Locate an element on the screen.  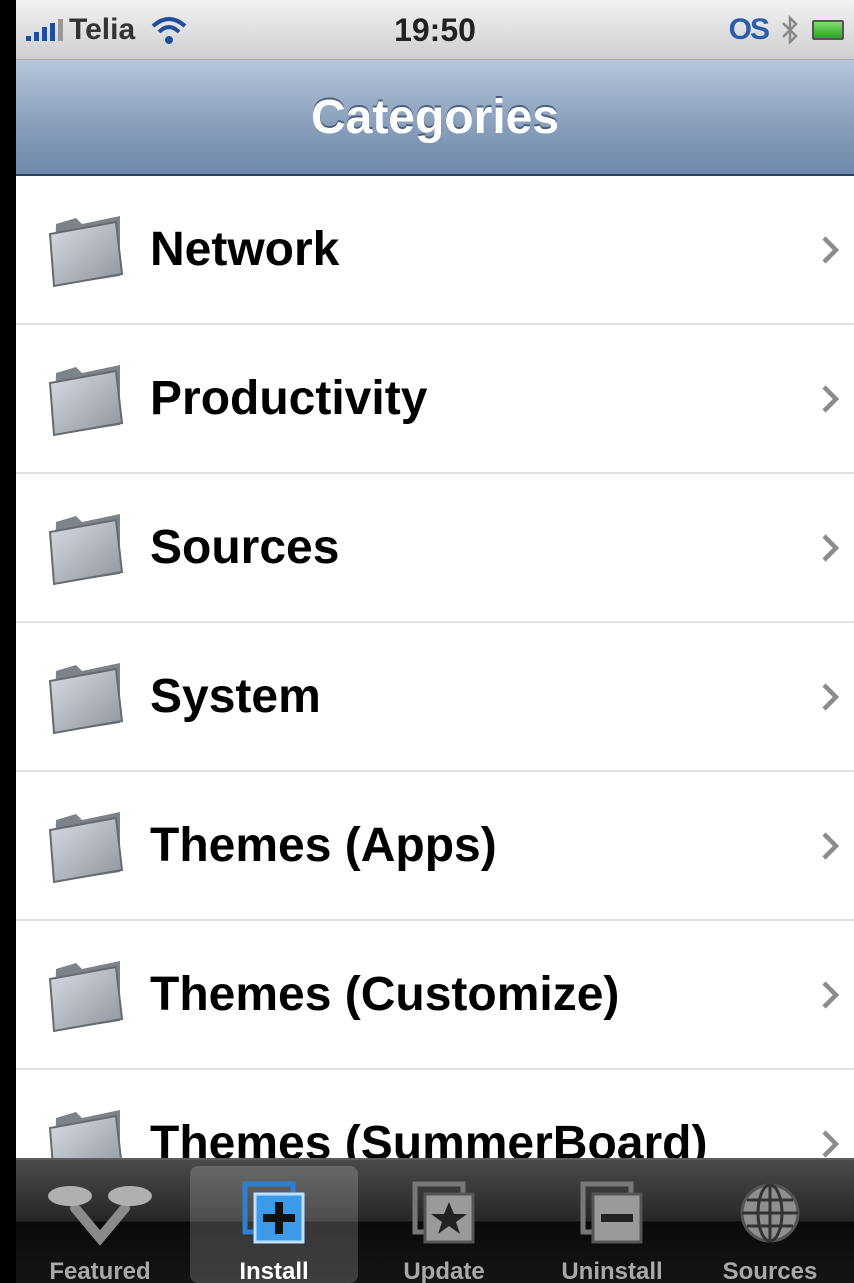
status-bar: Telia 19:50 OS is located at coordinates (435, 30).